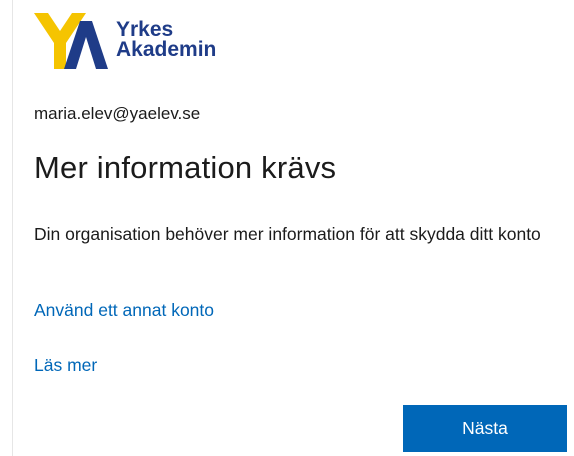 The image size is (574, 456). I want to click on logo-wordmark-line2: Akademin, so click(166, 49).